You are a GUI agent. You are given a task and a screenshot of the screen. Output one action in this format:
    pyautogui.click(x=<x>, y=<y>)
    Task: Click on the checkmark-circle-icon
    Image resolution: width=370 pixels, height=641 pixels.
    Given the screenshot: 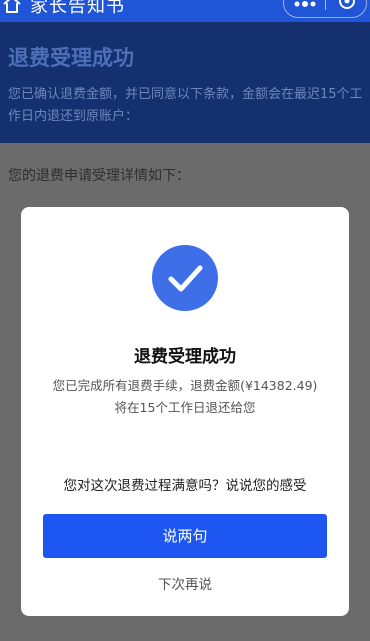 What is the action you would take?
    pyautogui.click(x=185, y=278)
    